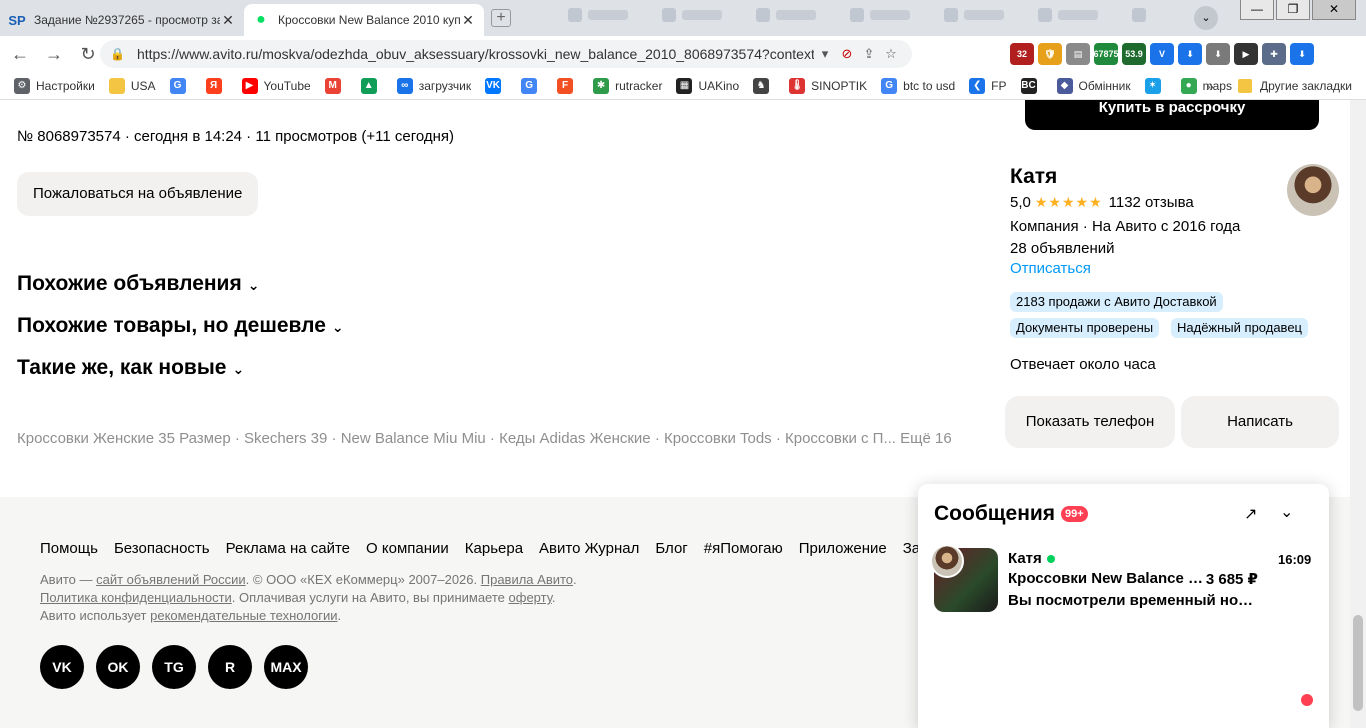 Image resolution: width=1366 pixels, height=728 pixels. Describe the element at coordinates (1274, 54) in the screenshot. I see `extension-icon: ✚` at that location.